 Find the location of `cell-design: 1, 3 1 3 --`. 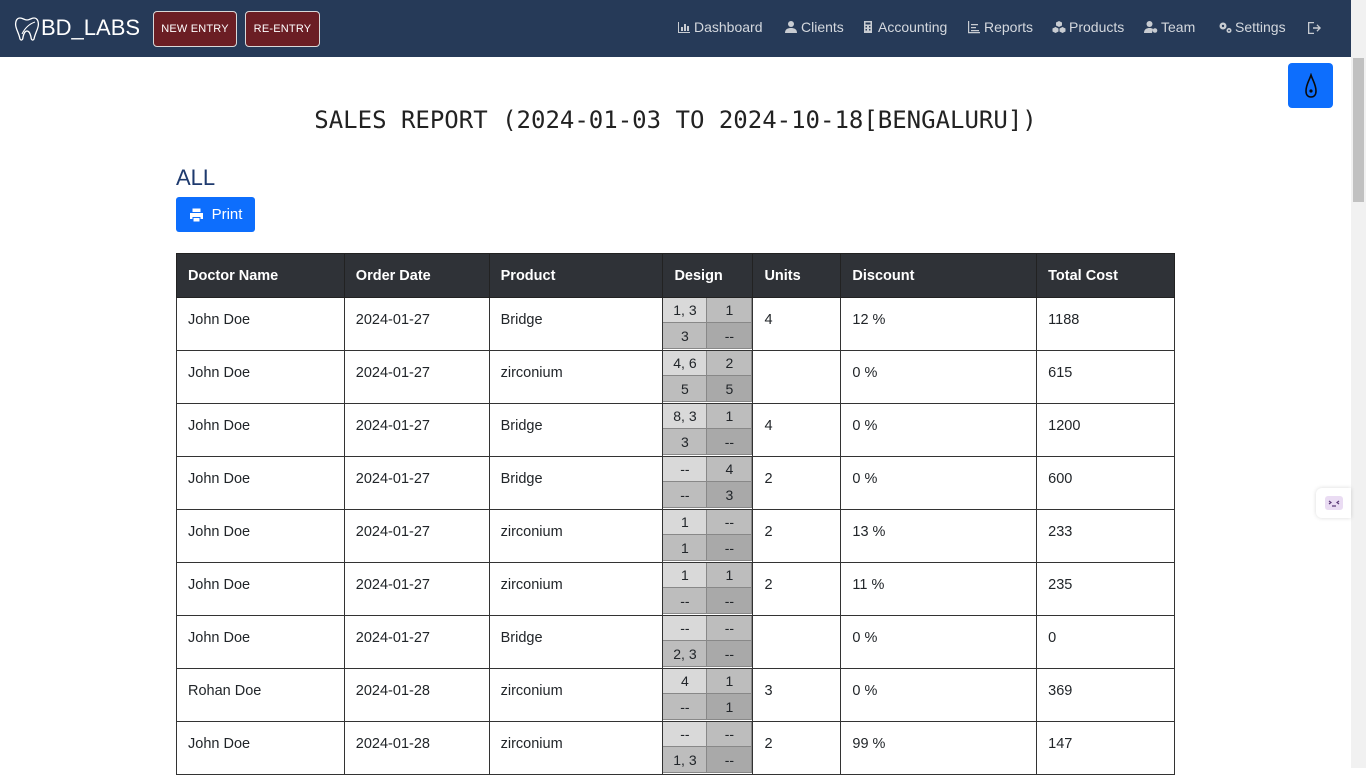

cell-design: 1, 3 1 3 -- is located at coordinates (708, 324).